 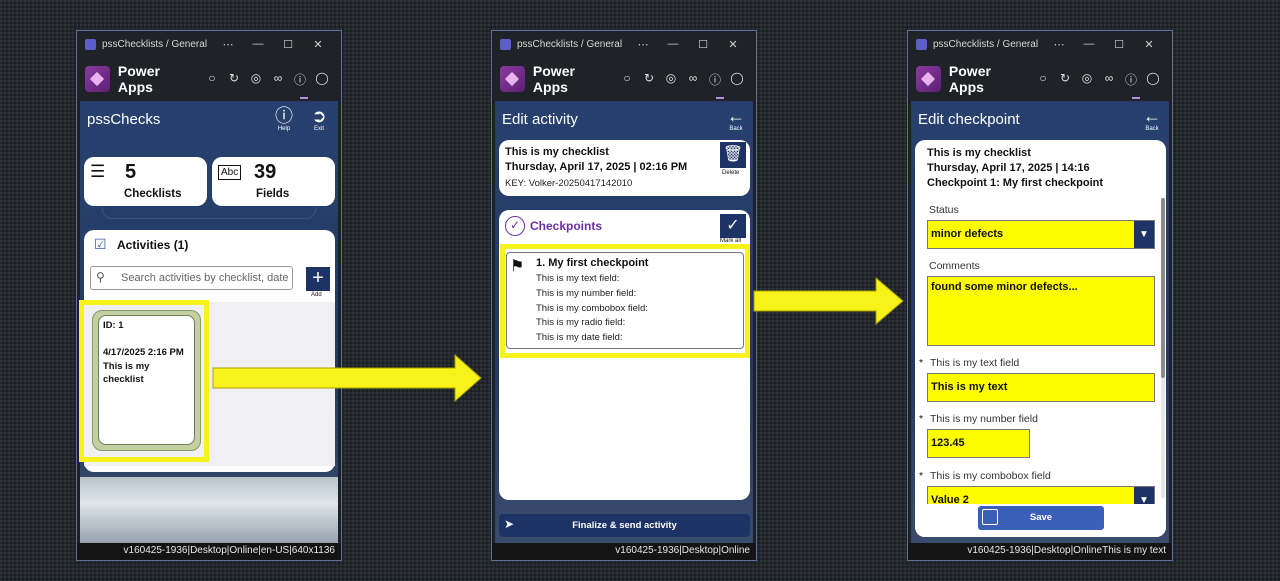 I want to click on window-titlebar: pssChecklists / General ⋯ — ☐ ✕, so click(x=624, y=44).